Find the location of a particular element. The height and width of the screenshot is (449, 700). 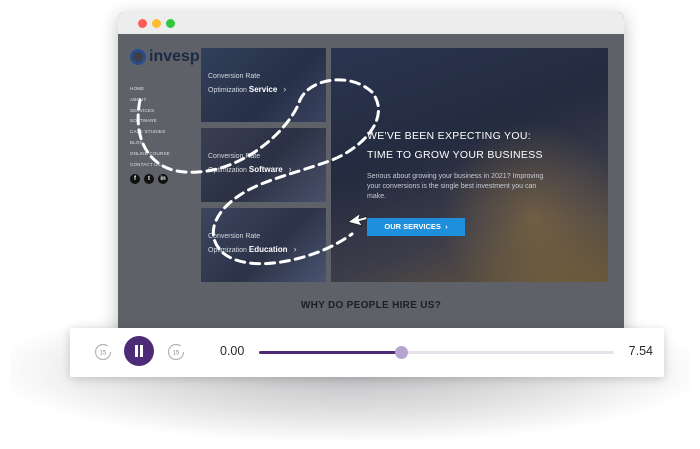

pause-button is located at coordinates (139, 351).